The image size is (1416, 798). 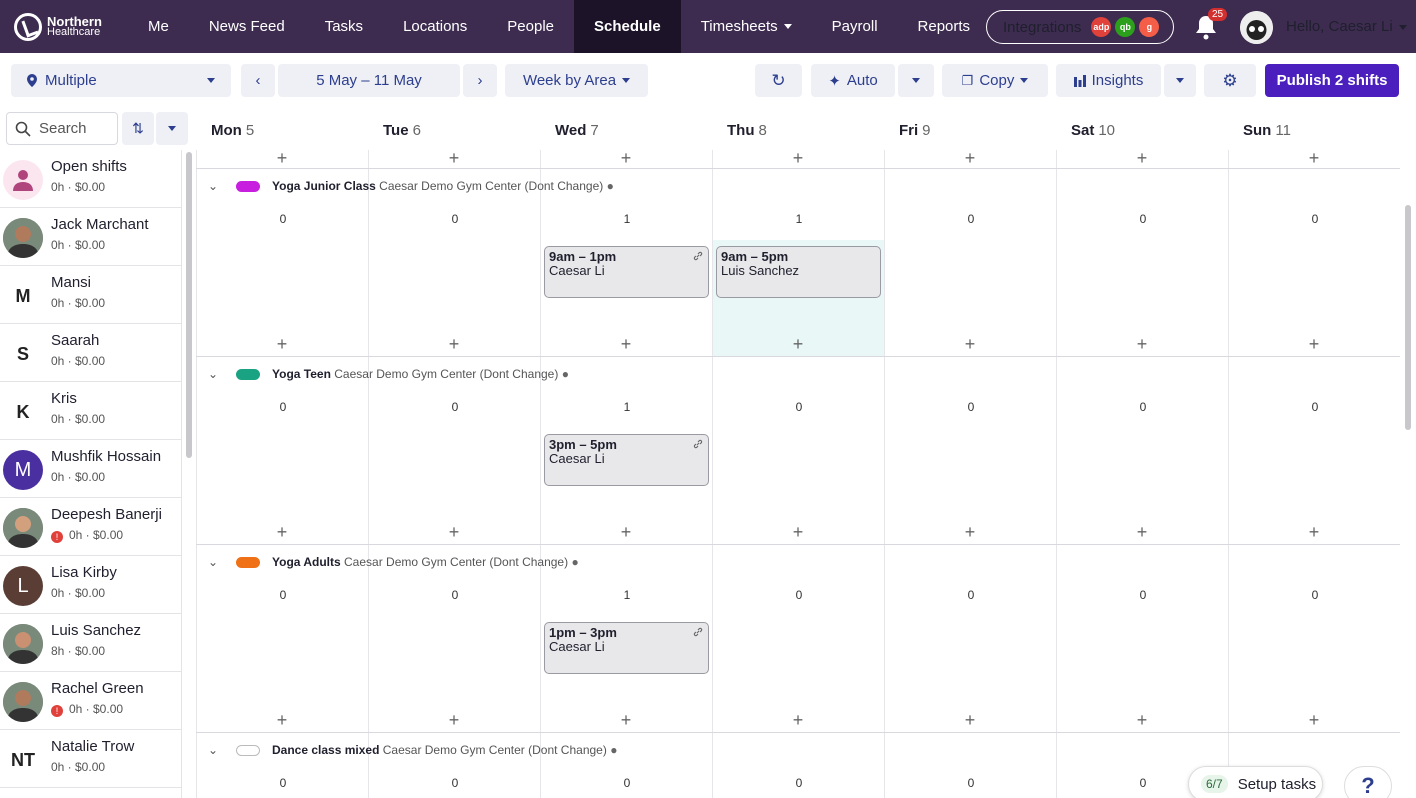 What do you see at coordinates (84, 572) in the screenshot?
I see `person-name: Lisa Kirby` at bounding box center [84, 572].